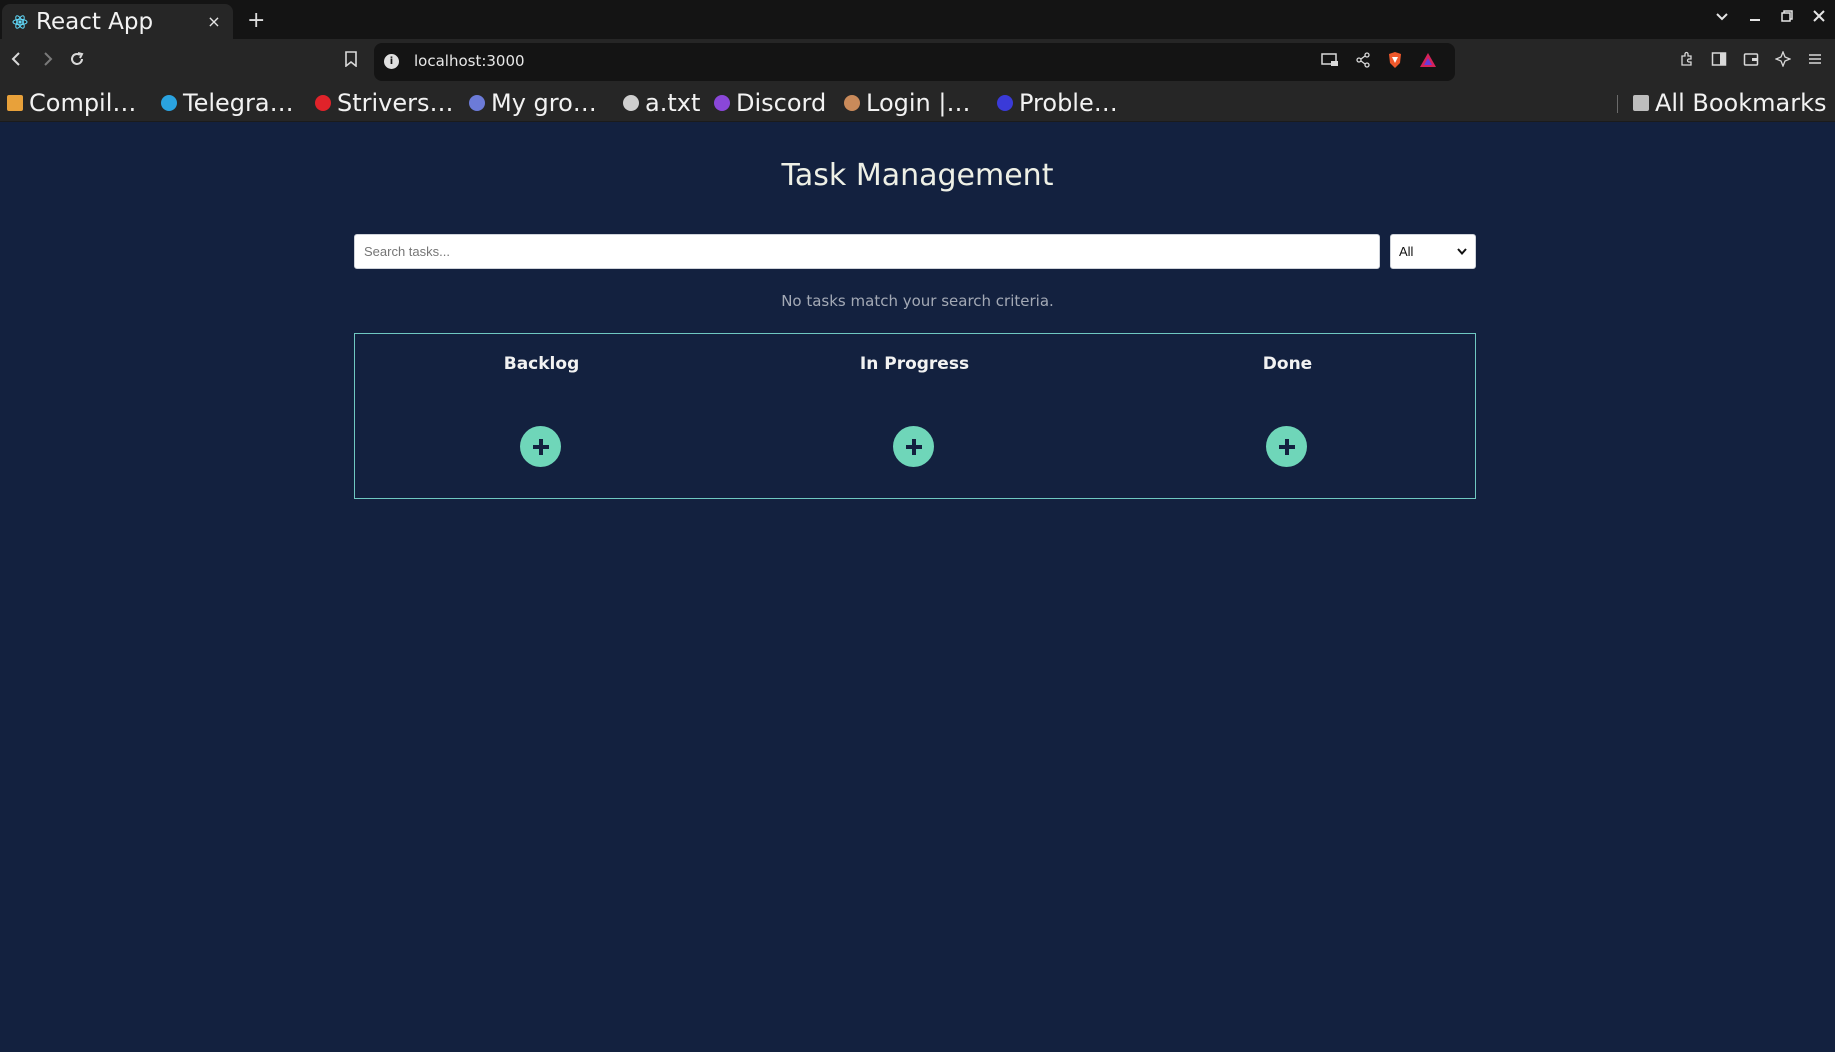 The height and width of the screenshot is (1052, 1835). What do you see at coordinates (47, 61) in the screenshot?
I see `forward-icon` at bounding box center [47, 61].